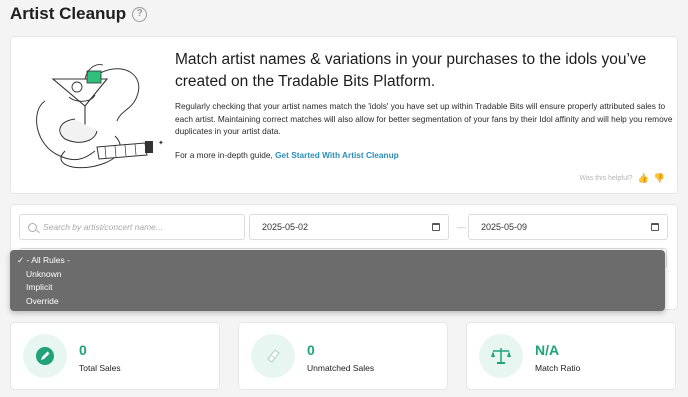  Describe the element at coordinates (643, 178) in the screenshot. I see `thumbs-up-icon: 👍` at that location.